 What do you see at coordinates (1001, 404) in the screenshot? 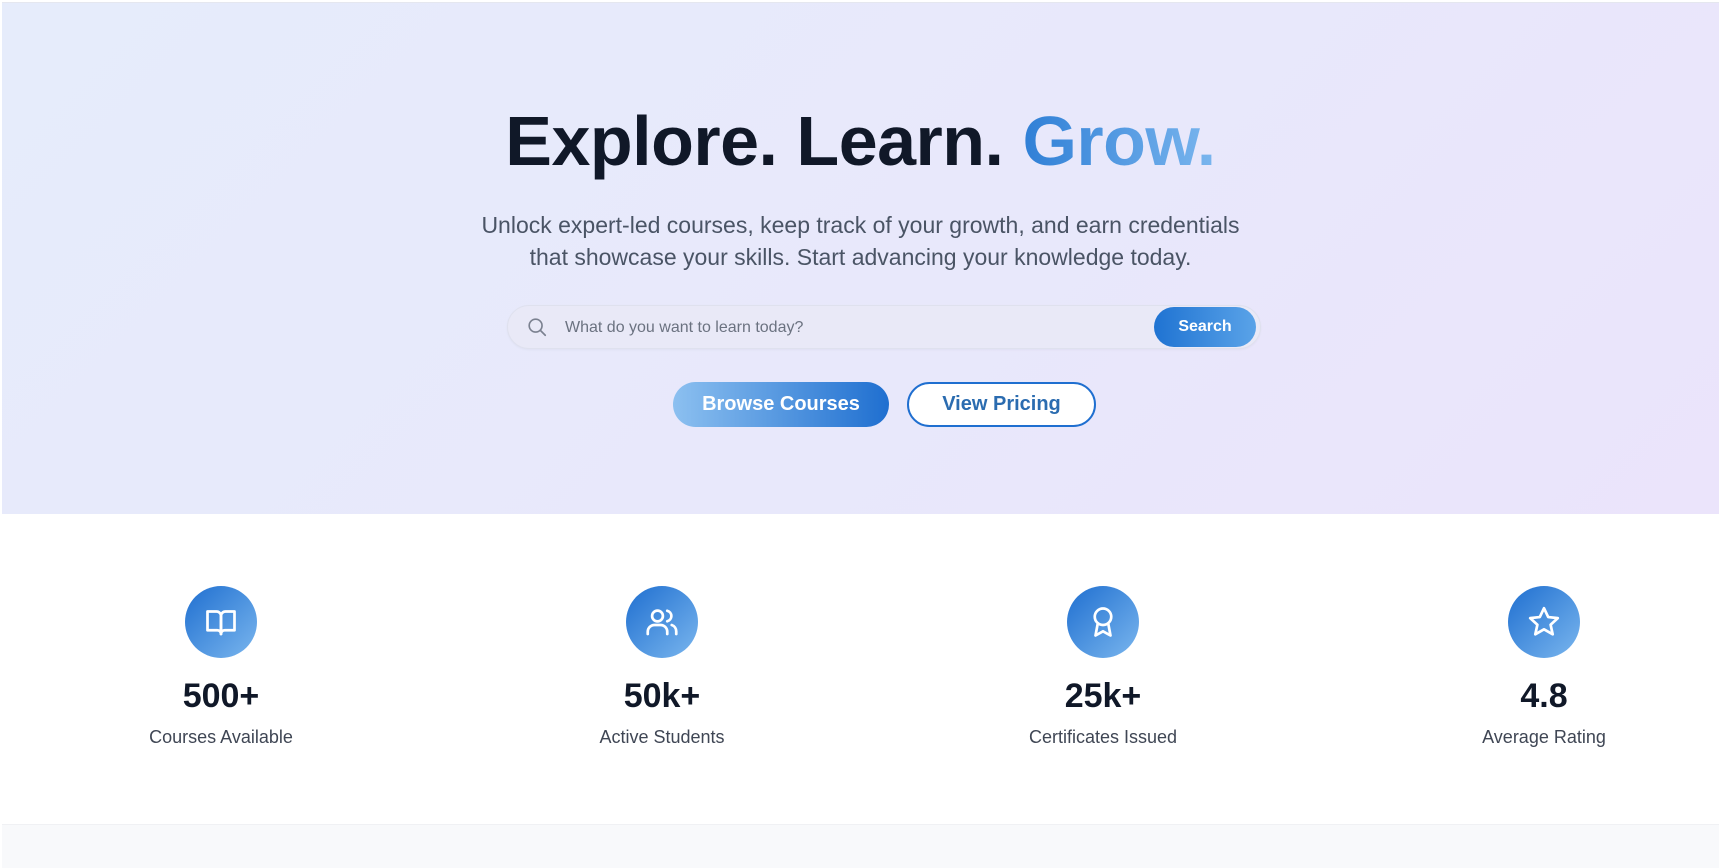
I see `view-pricing-button: View Pricing` at bounding box center [1001, 404].